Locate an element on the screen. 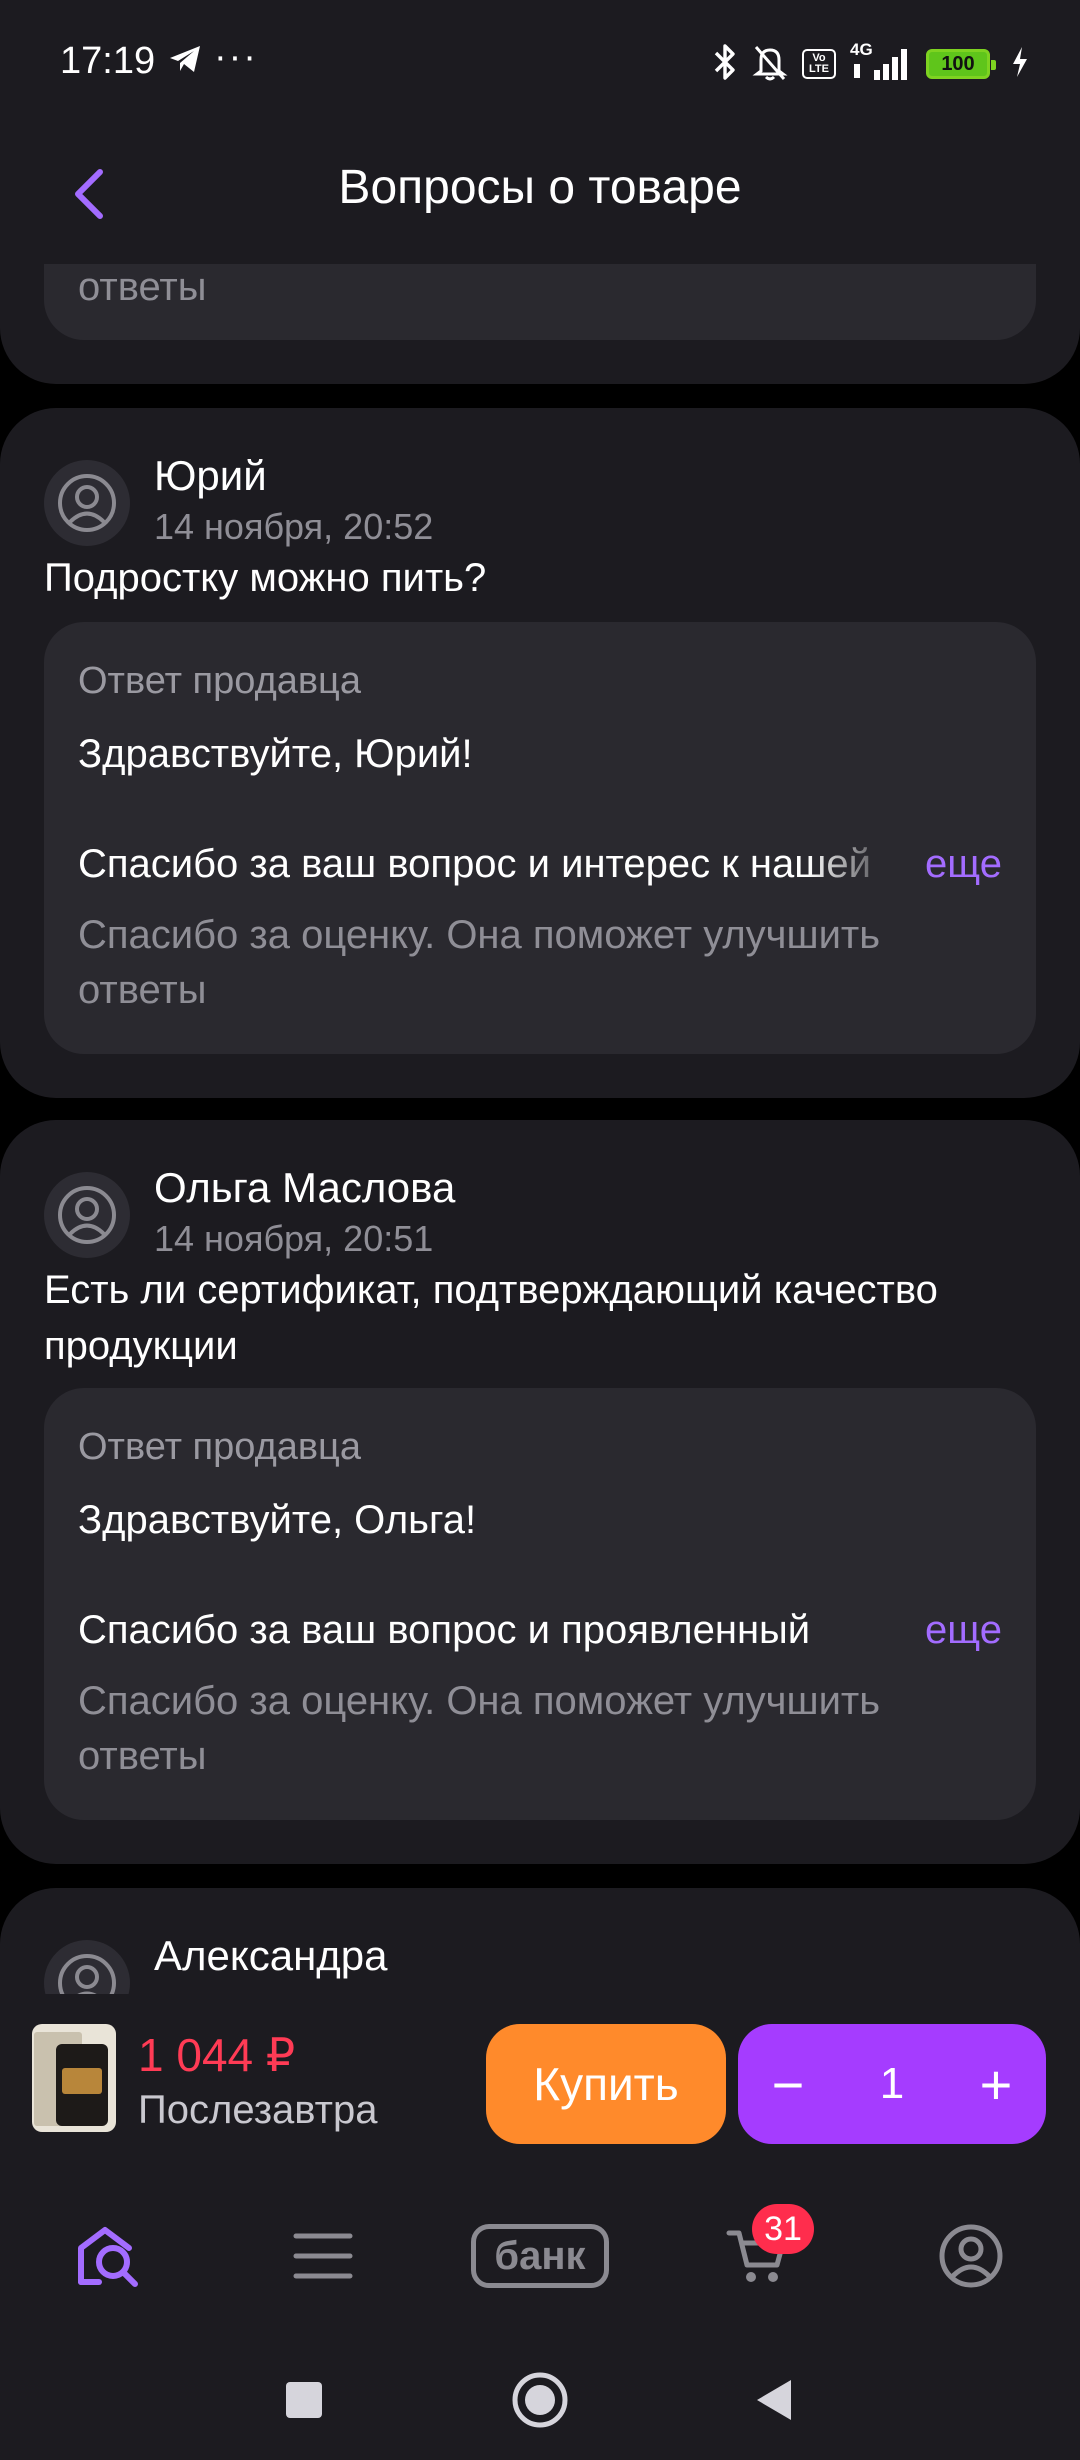  seller-answer: ответы is located at coordinates (540, 302).